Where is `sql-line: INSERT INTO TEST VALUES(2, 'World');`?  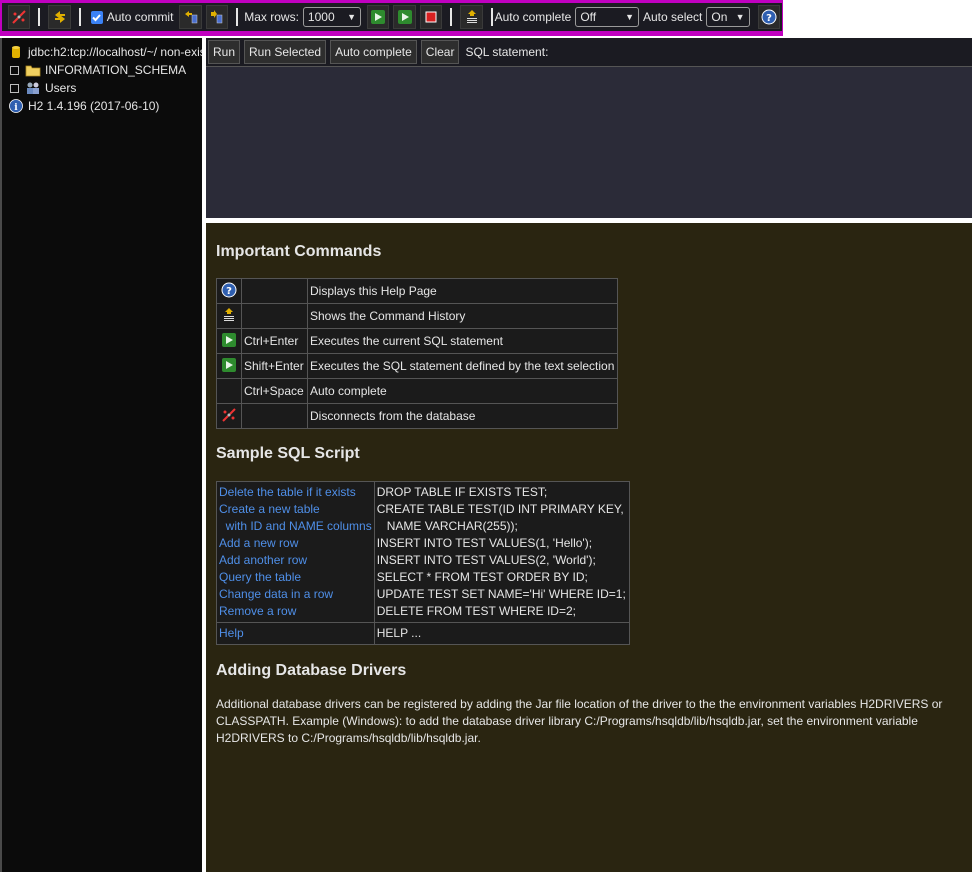
sql-line: INSERT INTO TEST VALUES(2, 'World'); is located at coordinates (486, 560).